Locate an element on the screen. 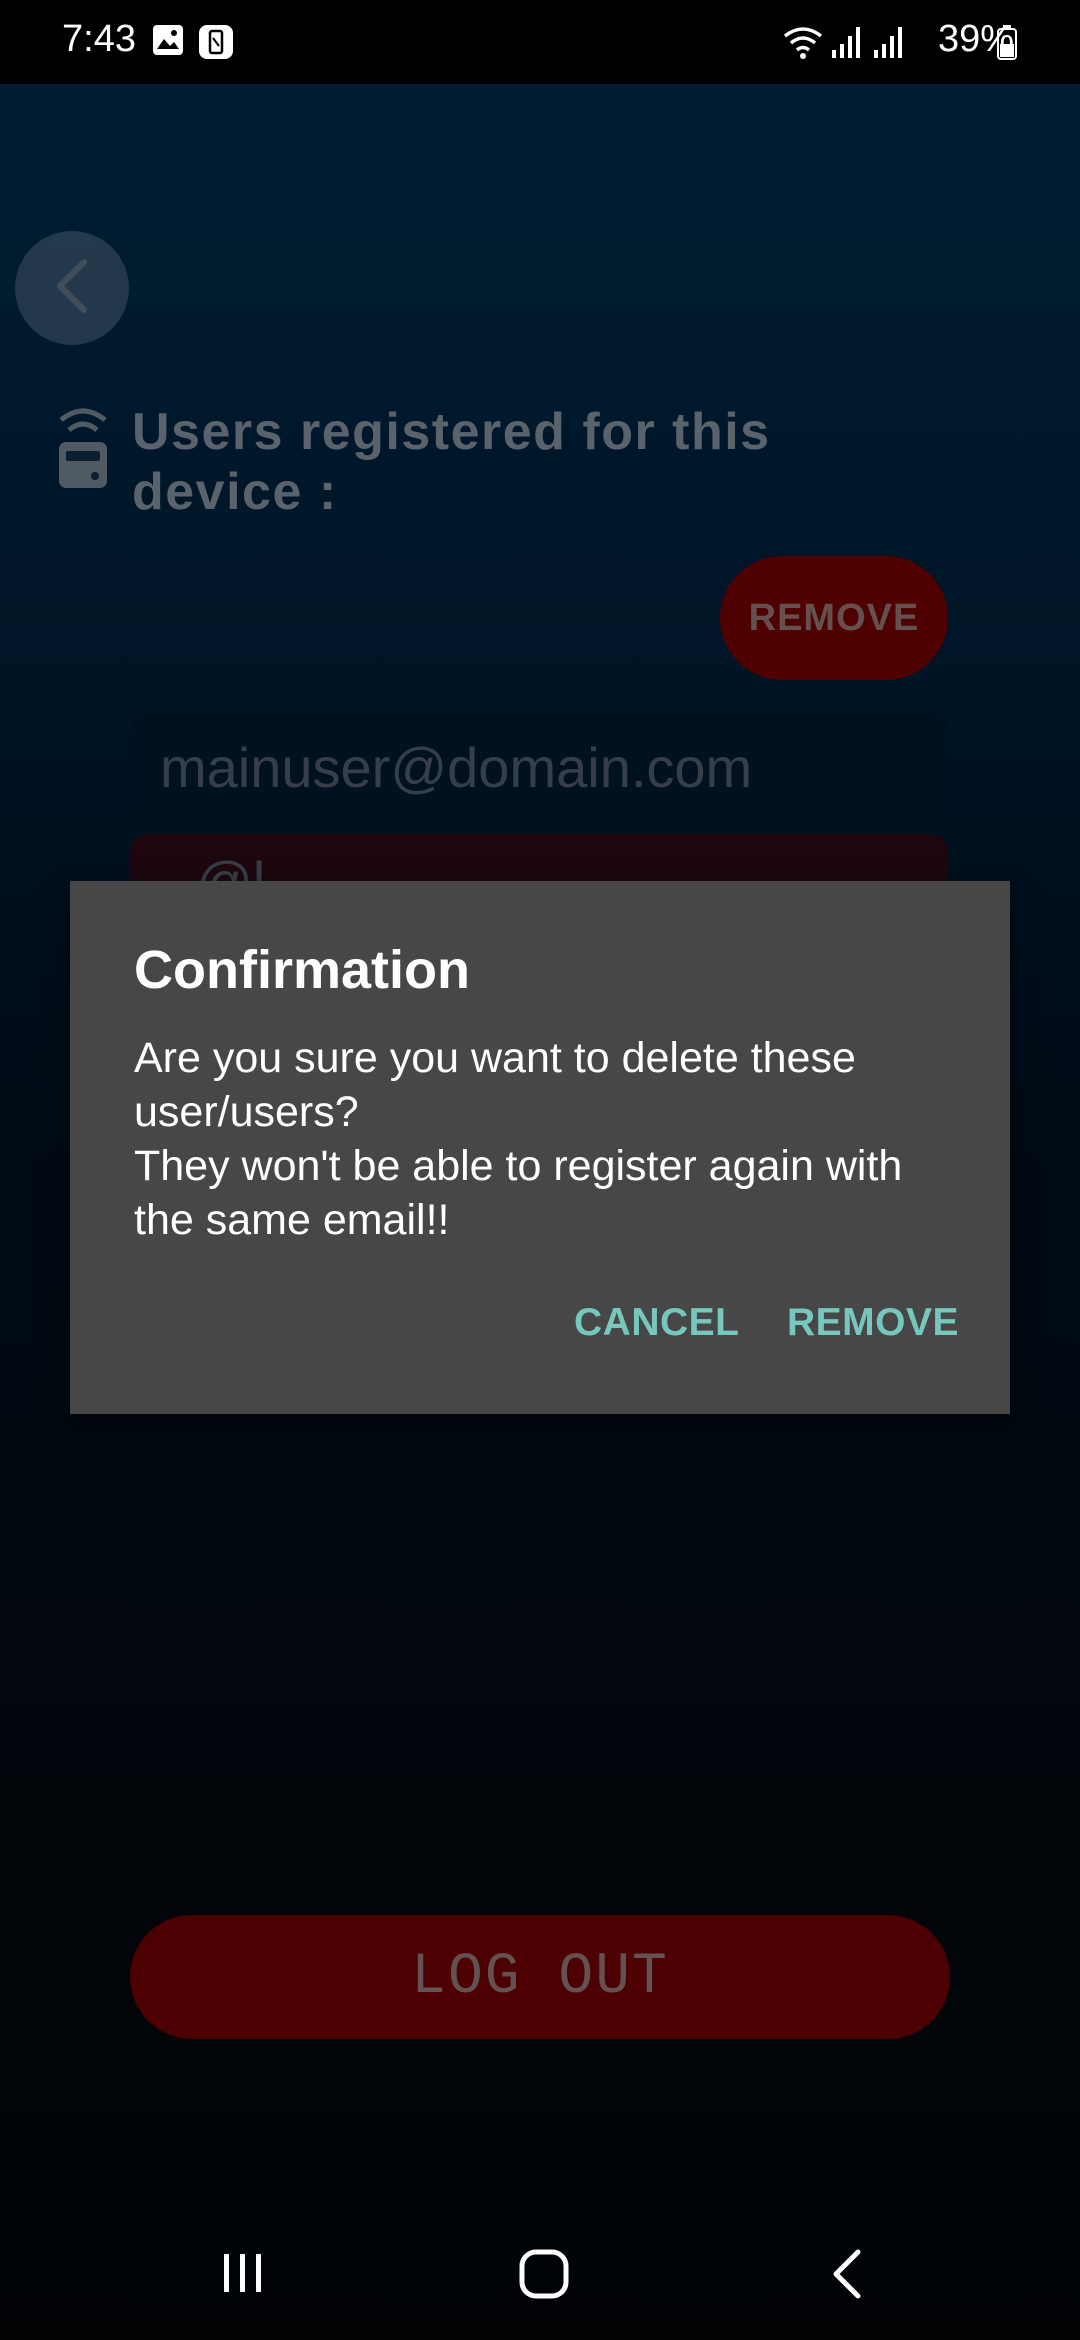 The height and width of the screenshot is (2340, 1080). wifi-icon is located at coordinates (803, 44).